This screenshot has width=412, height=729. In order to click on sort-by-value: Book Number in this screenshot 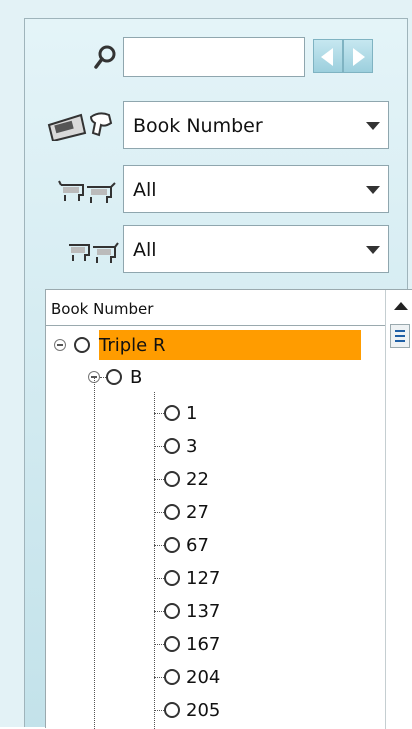, I will do `click(198, 126)`.